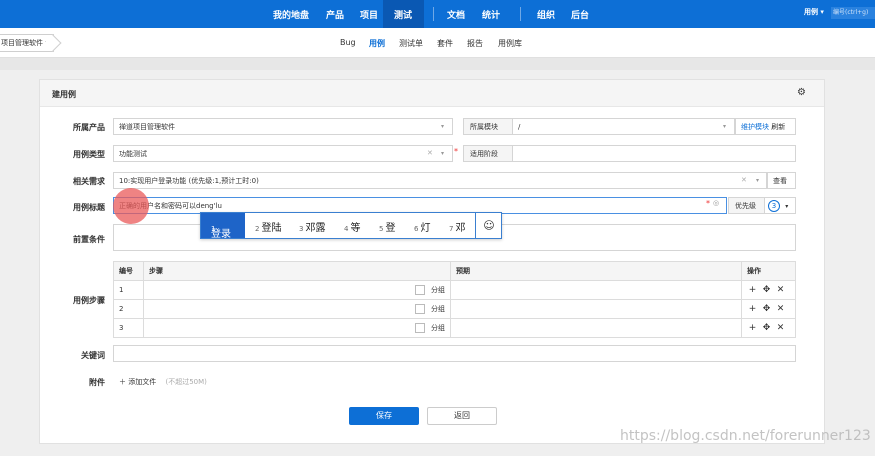  I want to click on module-actions: 维护模块 刷新, so click(765, 126).